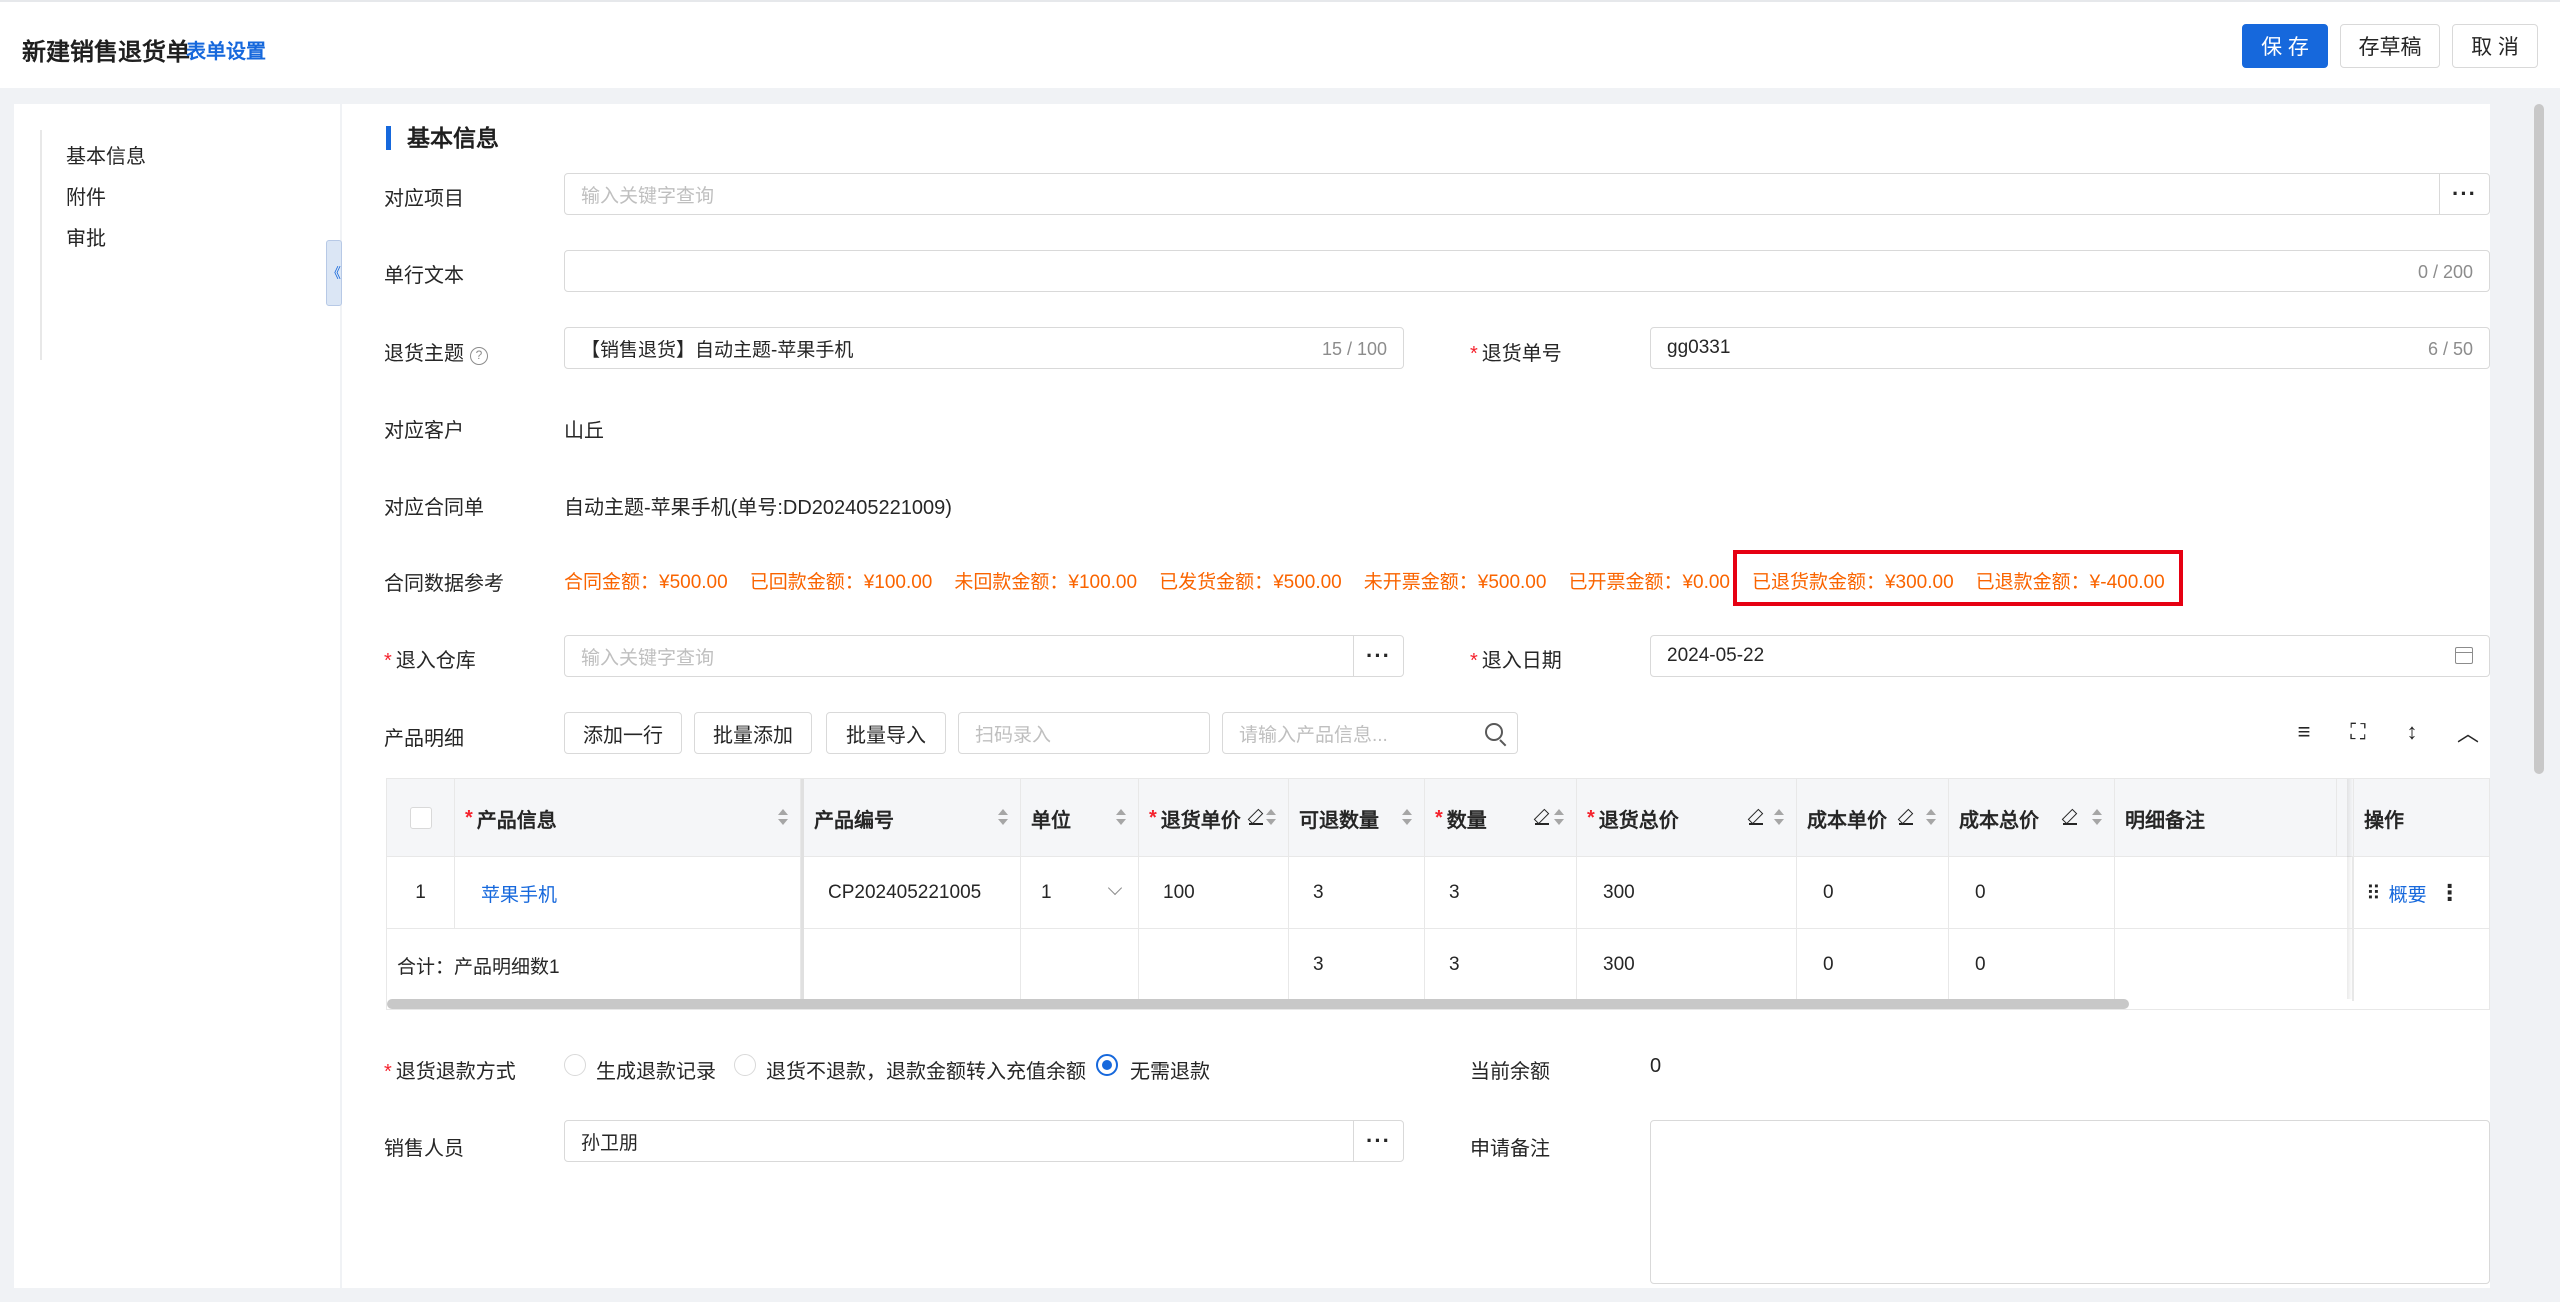 This screenshot has height=1302, width=2560. Describe the element at coordinates (226, 49) in the screenshot. I see `form-setting-link: 表单设置` at that location.